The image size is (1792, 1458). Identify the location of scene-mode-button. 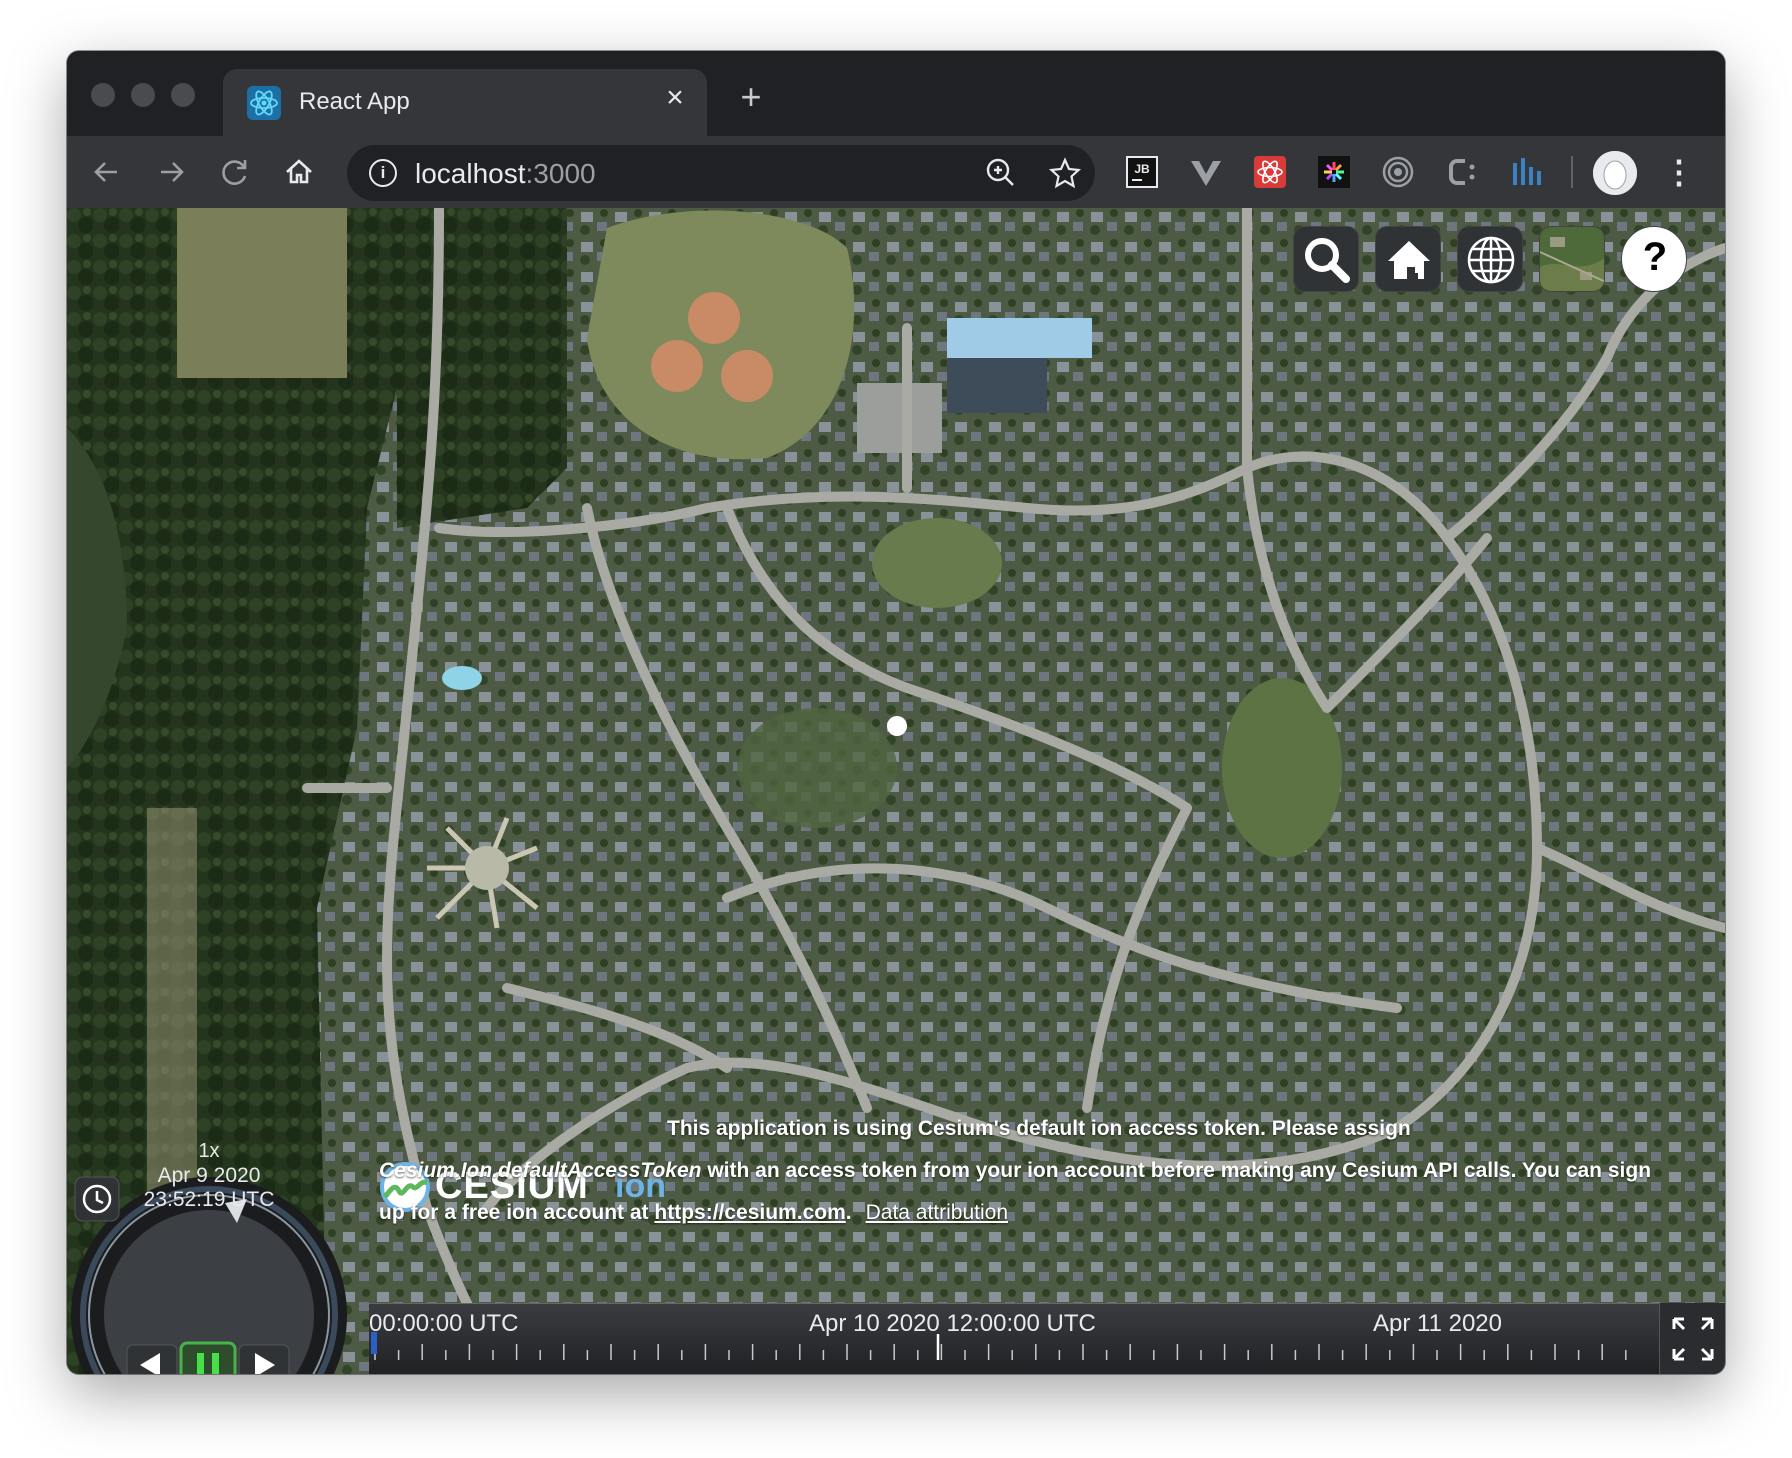
(1490, 259).